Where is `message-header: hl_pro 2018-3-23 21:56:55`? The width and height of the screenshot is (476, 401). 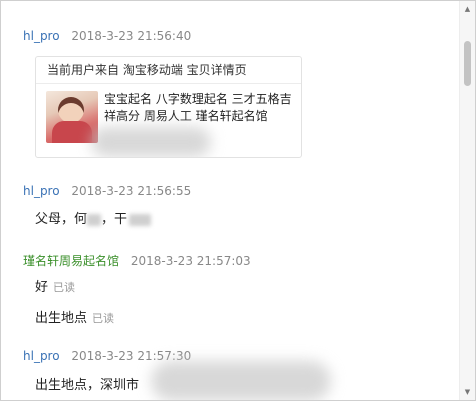
message-header: hl_pro 2018-3-23 21:56:55 is located at coordinates (107, 191).